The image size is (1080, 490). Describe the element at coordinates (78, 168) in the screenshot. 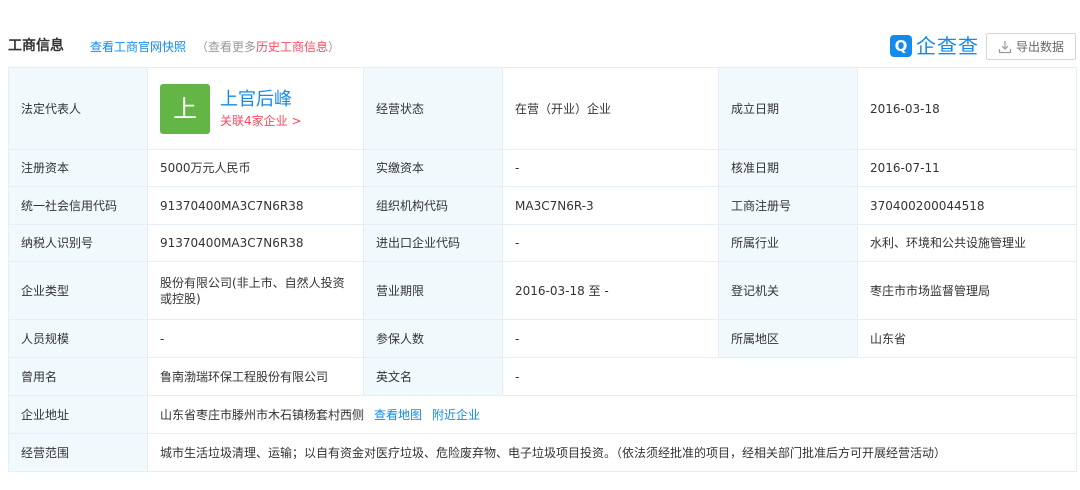

I see `label-reg-capital: 注册资本` at that location.